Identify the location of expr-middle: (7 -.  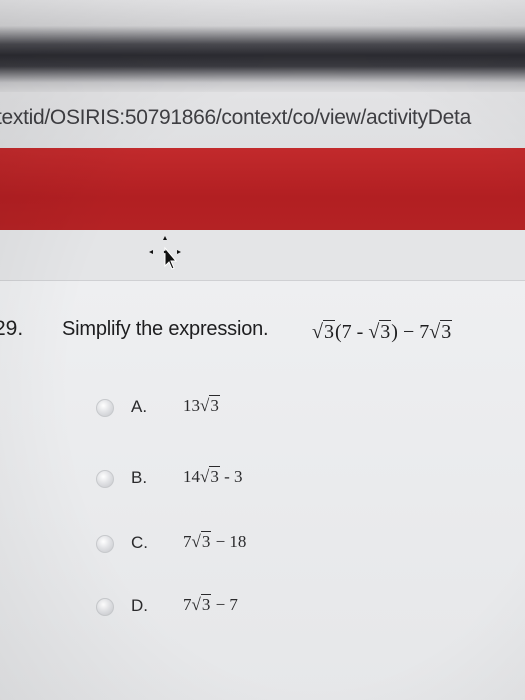
(351, 332).